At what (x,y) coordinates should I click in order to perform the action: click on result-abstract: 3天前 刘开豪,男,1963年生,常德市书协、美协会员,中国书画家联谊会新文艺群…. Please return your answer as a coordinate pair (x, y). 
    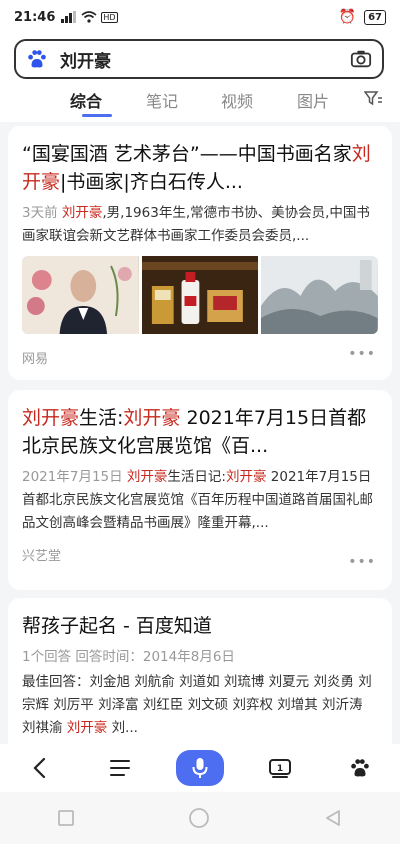
    Looking at the image, I should click on (200, 225).